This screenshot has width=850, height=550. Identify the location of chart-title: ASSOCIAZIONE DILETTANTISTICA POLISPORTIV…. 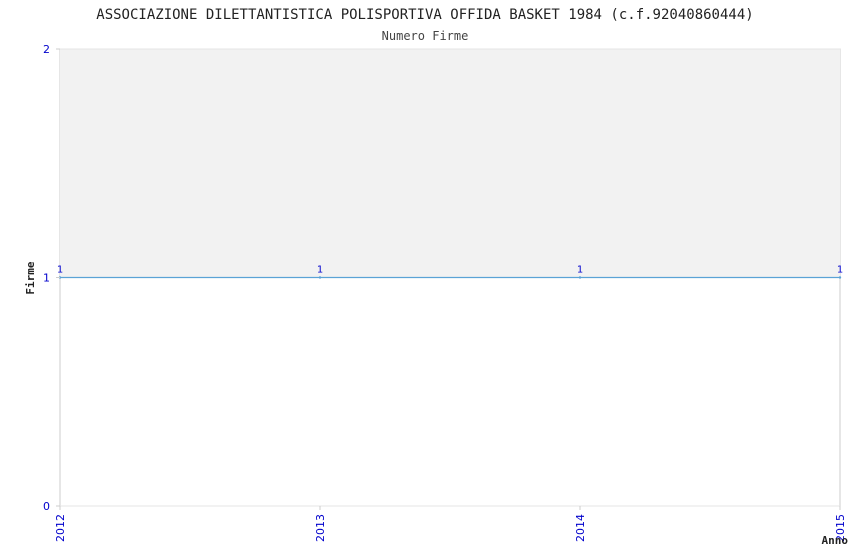
(424, 15).